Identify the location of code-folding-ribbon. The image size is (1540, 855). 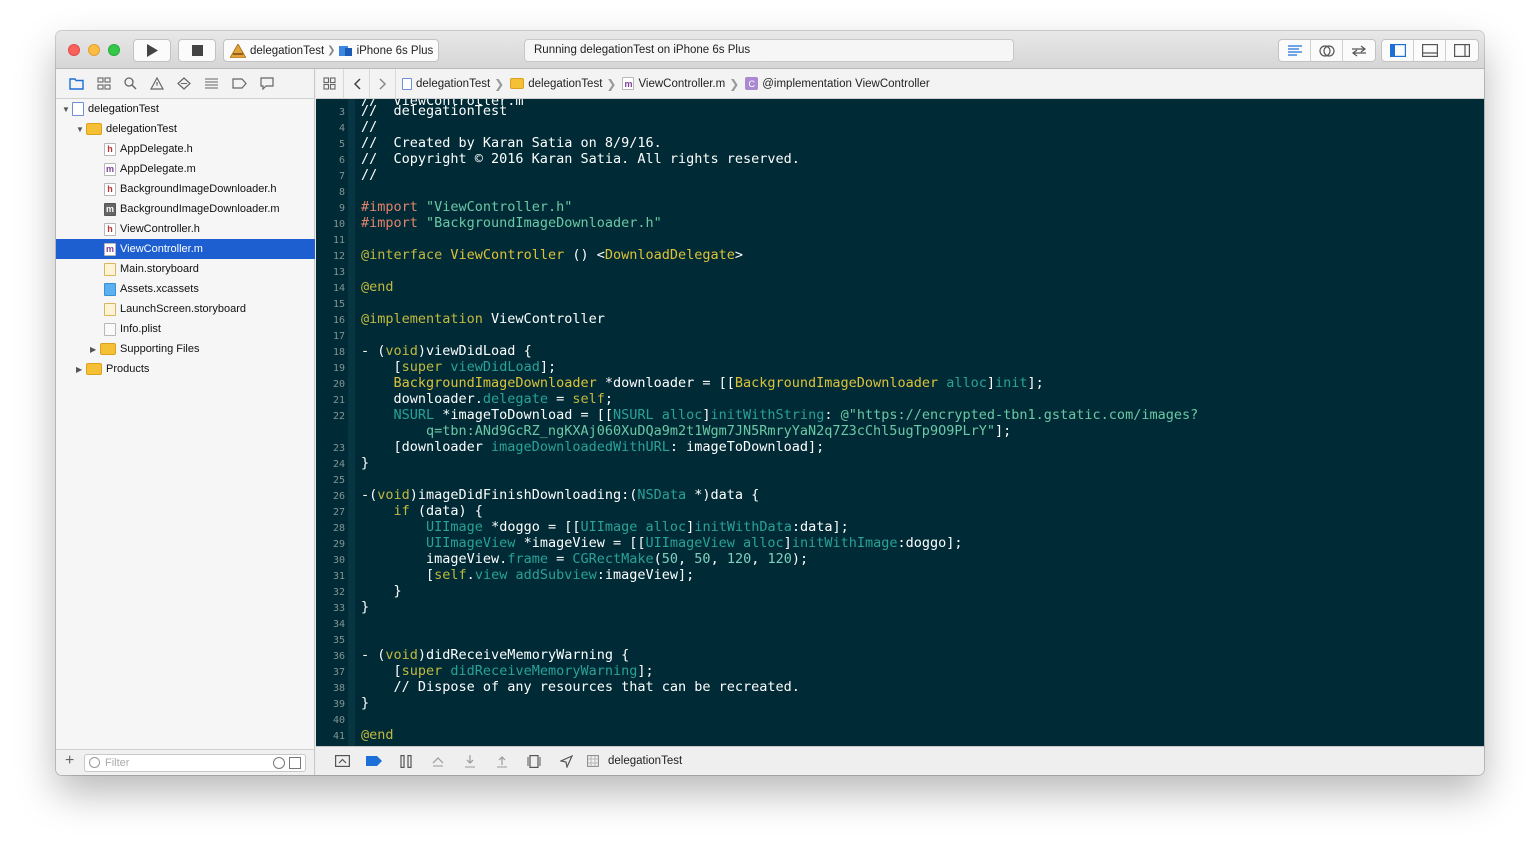
(351, 422).